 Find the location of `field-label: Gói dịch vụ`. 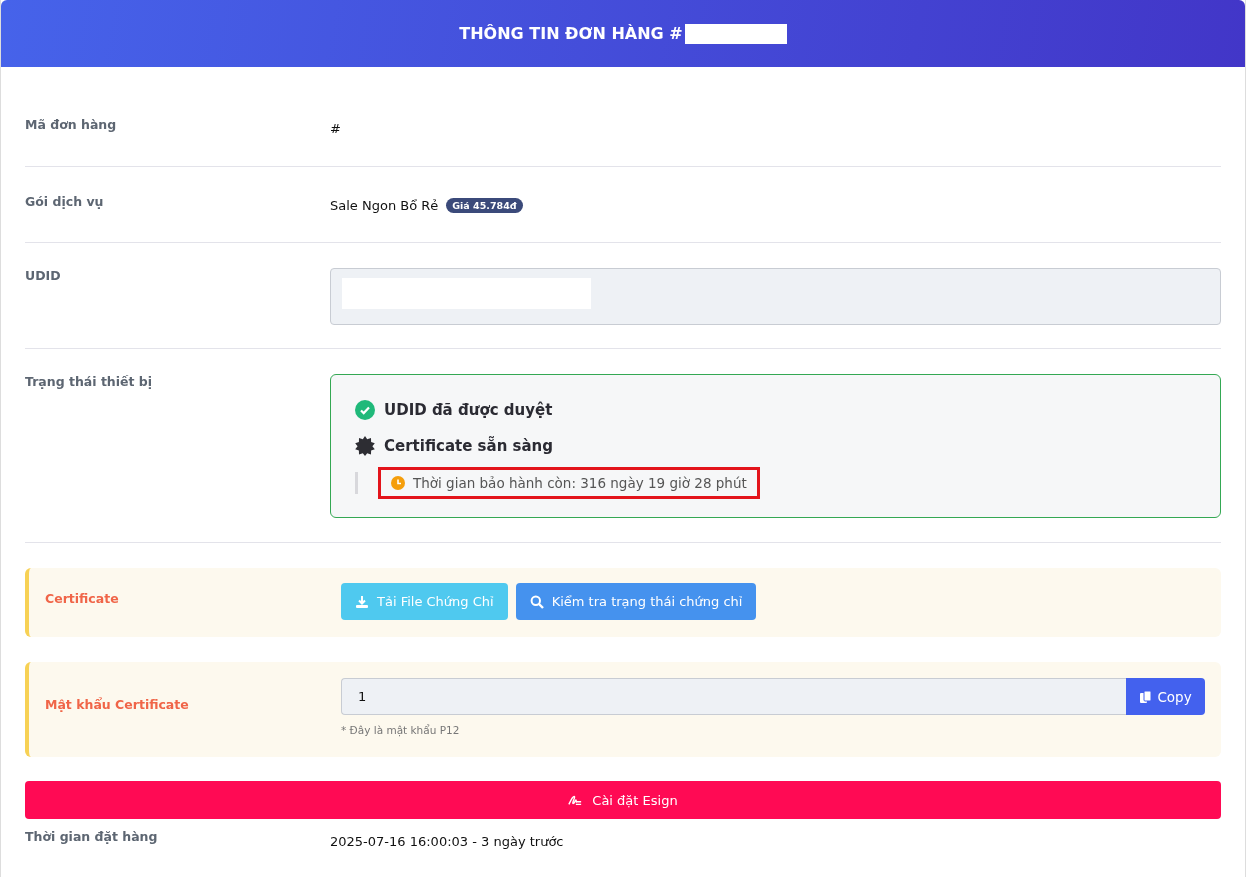

field-label: Gói dịch vụ is located at coordinates (65, 202).